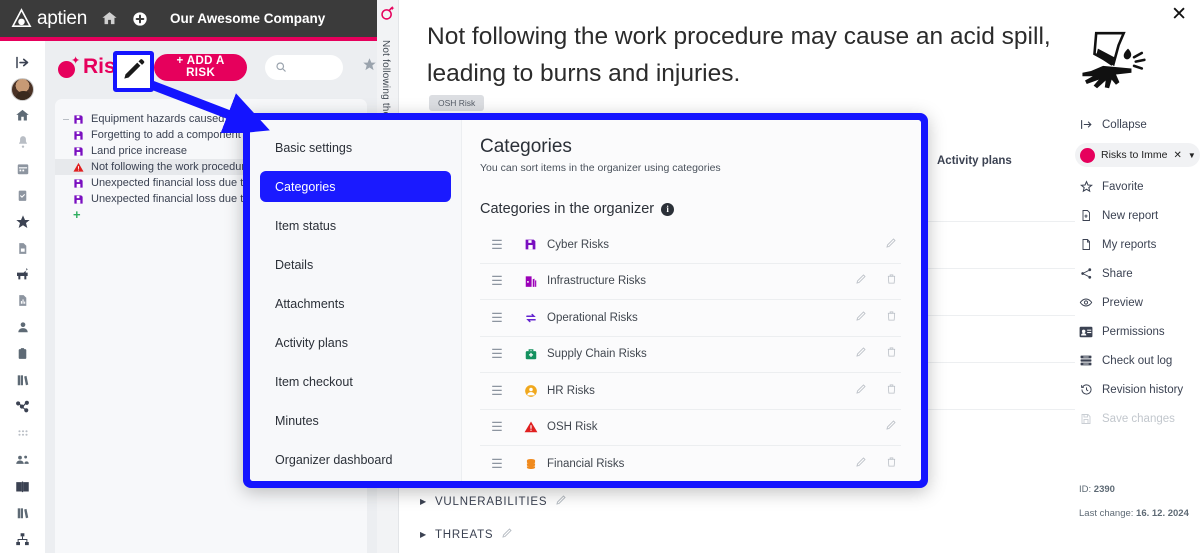 The width and height of the screenshot is (1200, 553). What do you see at coordinates (355, 147) in the screenshot?
I see `modal-nav-basic-settings: Basic settings` at bounding box center [355, 147].